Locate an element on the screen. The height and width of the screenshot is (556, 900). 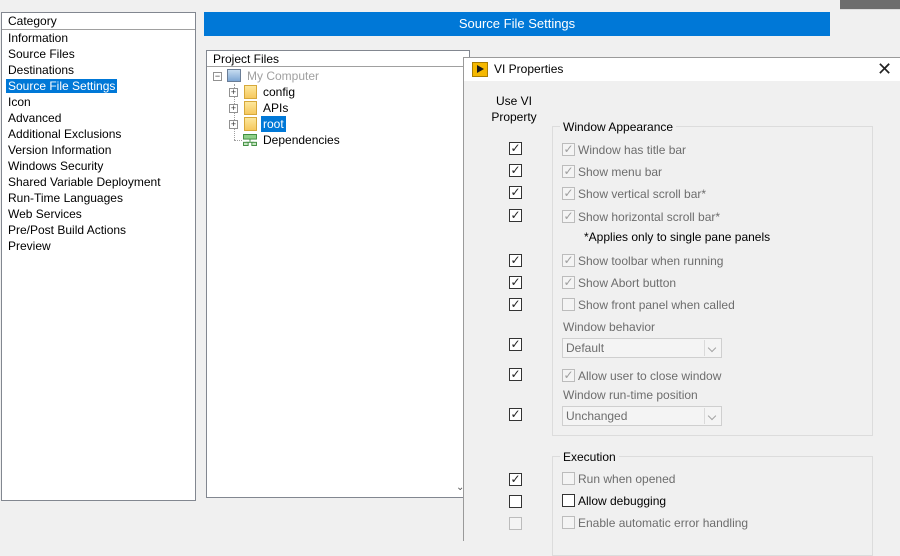
category-item-preview: Preview is located at coordinates (98, 246).